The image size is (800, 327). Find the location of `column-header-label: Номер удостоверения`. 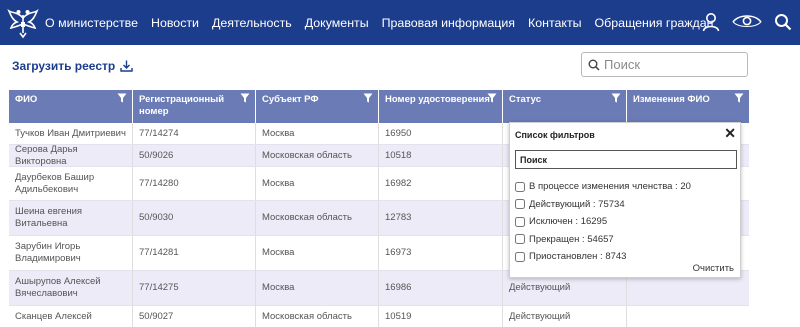

column-header-label: Номер удостоверения is located at coordinates (437, 99).